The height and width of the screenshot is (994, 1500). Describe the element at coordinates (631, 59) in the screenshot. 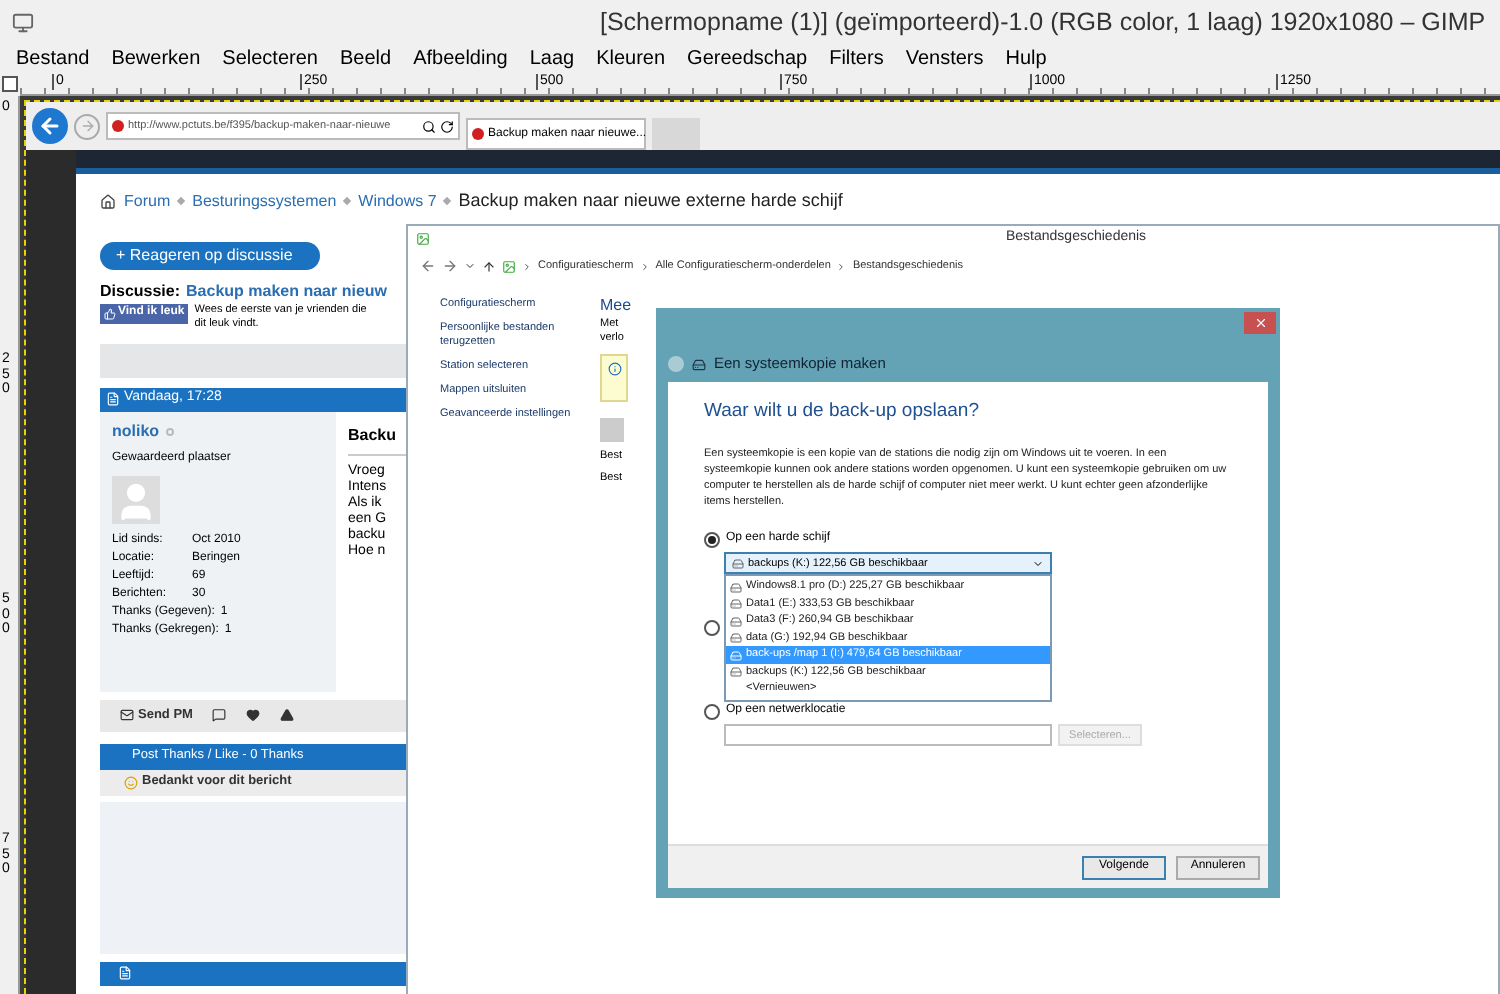

I see `menu-item: Kleuren` at that location.